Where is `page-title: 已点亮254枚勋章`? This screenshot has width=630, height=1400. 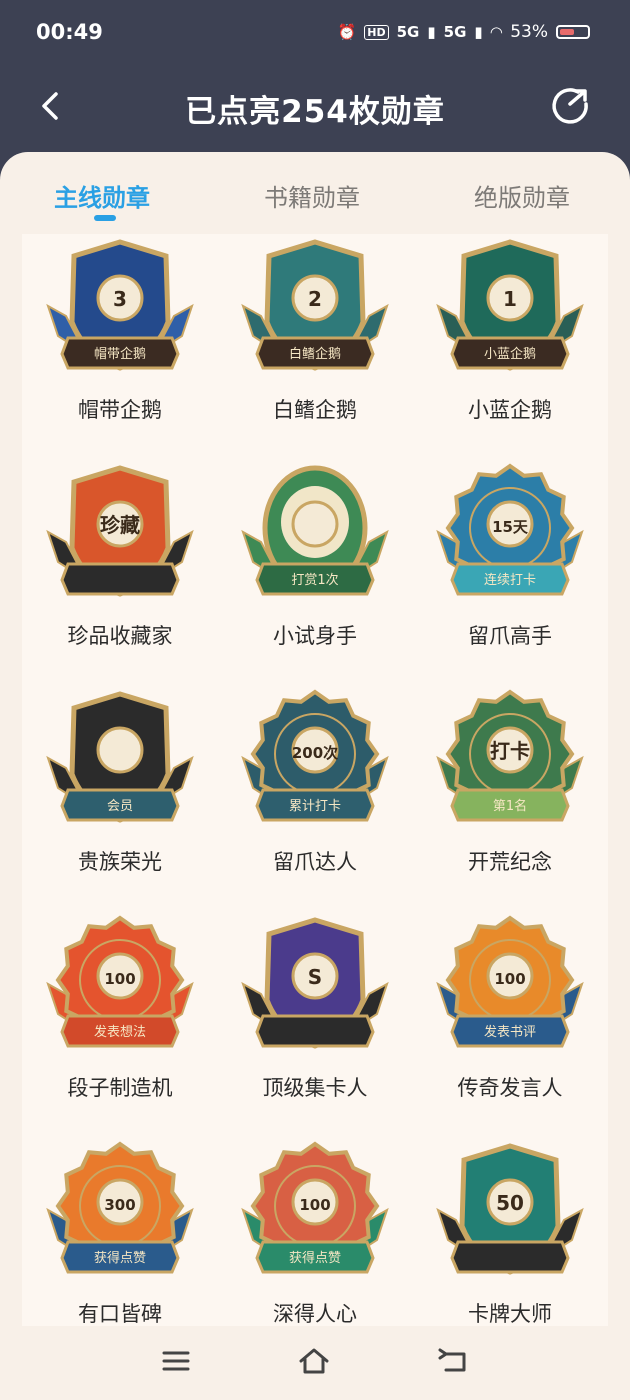
page-title: 已点亮254枚勋章 is located at coordinates (315, 112).